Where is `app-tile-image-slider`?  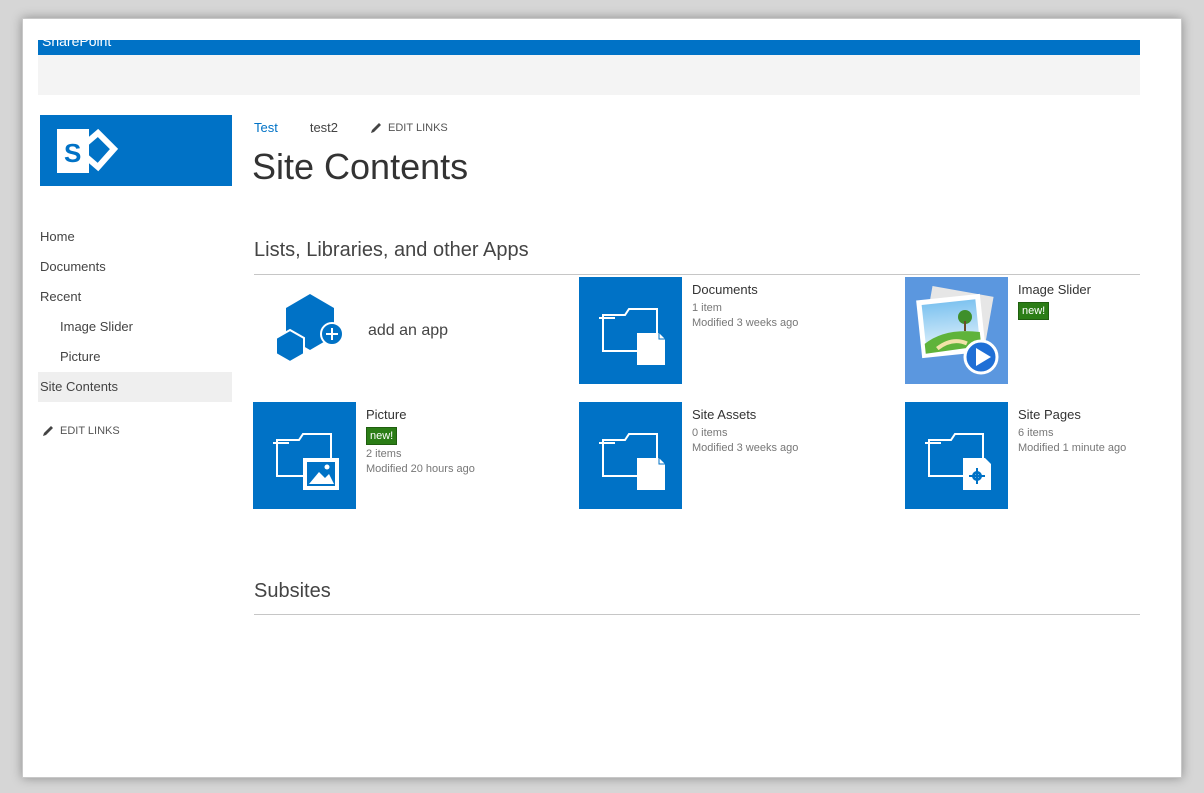
app-tile-image-slider is located at coordinates (956, 330).